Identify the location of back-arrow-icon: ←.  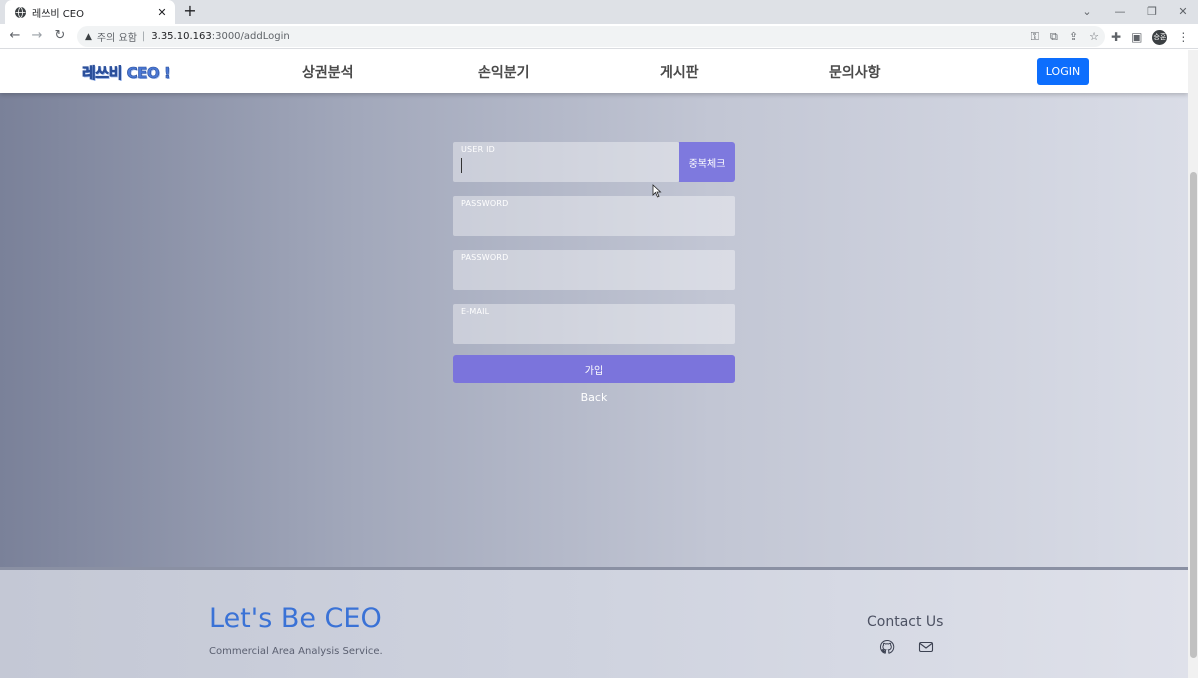
(15, 36).